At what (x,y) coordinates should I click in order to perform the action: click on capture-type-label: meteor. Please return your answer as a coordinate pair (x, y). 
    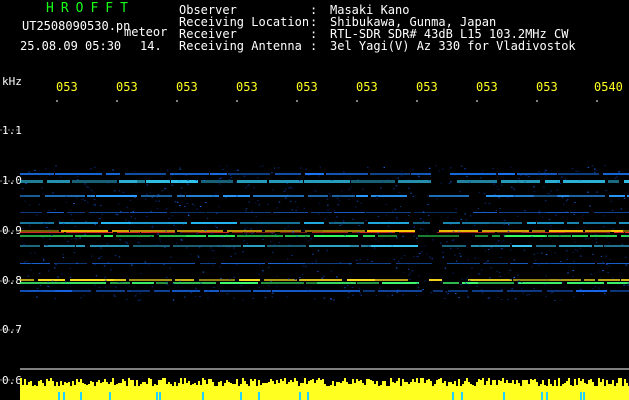
    Looking at the image, I should click on (146, 32).